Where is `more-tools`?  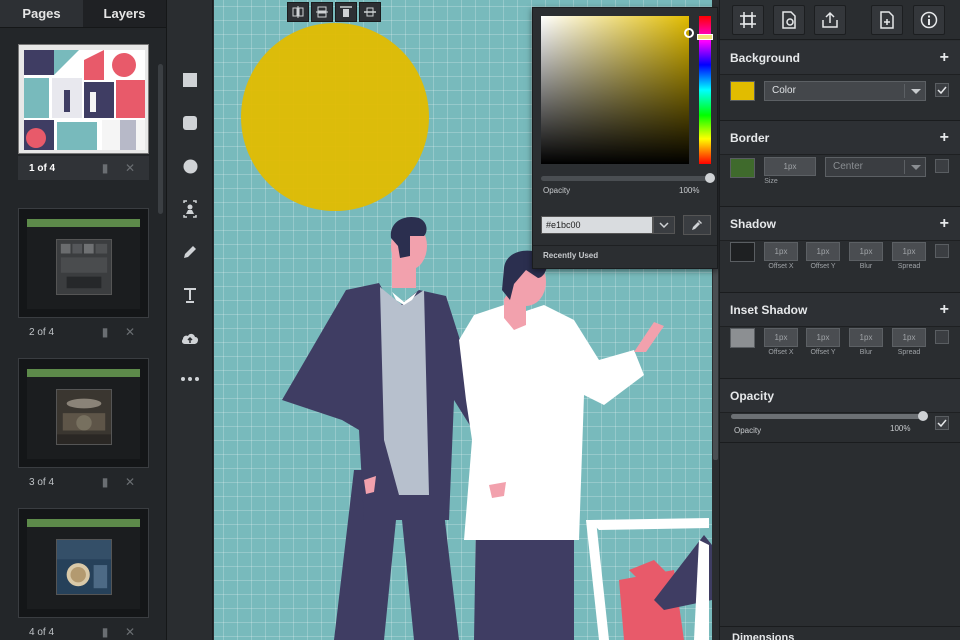 more-tools is located at coordinates (190, 379).